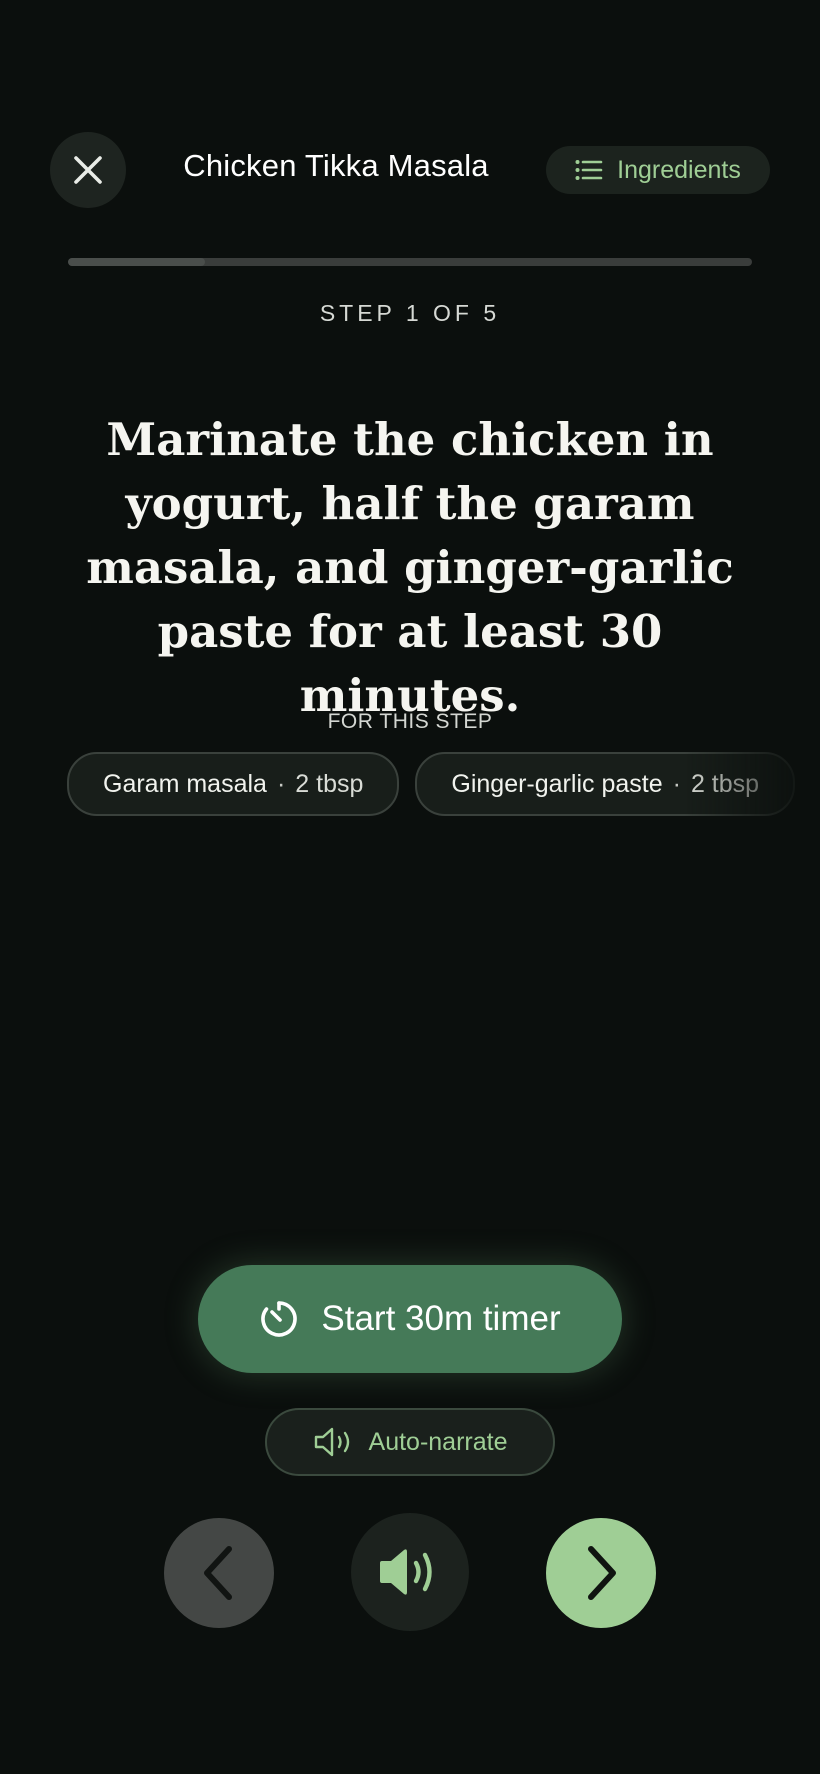 This screenshot has width=820, height=1774. What do you see at coordinates (557, 783) in the screenshot?
I see `ingredient-name: Ginger-garlic paste` at bounding box center [557, 783].